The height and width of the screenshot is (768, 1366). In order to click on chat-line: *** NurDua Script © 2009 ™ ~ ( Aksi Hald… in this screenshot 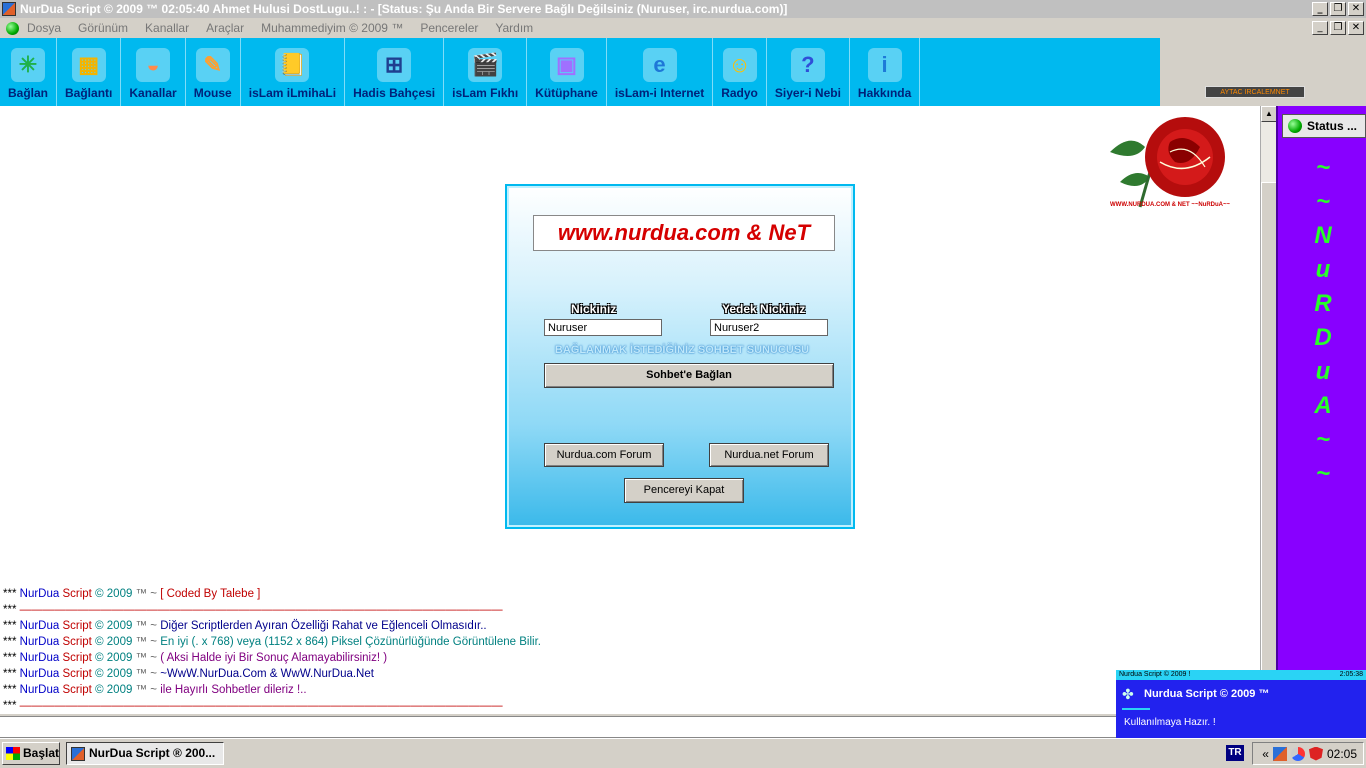, I will do `click(272, 658)`.